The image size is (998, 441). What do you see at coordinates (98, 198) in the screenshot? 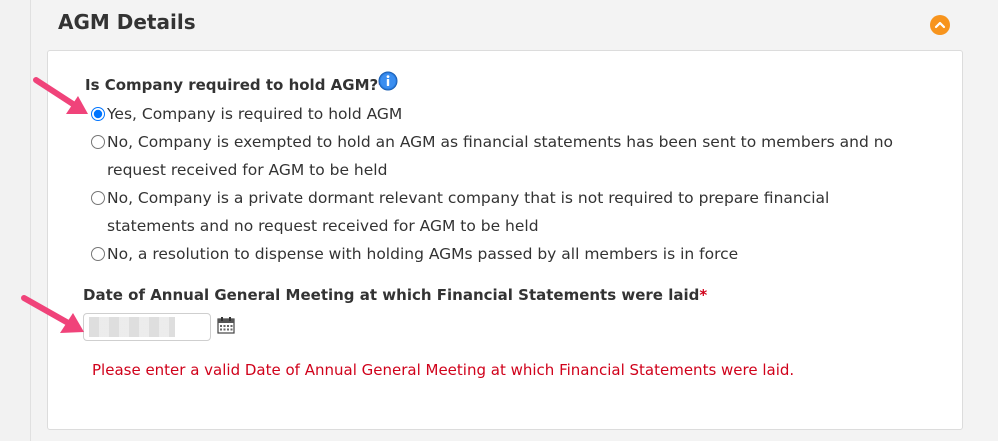
I see `radio-dormant` at bounding box center [98, 198].